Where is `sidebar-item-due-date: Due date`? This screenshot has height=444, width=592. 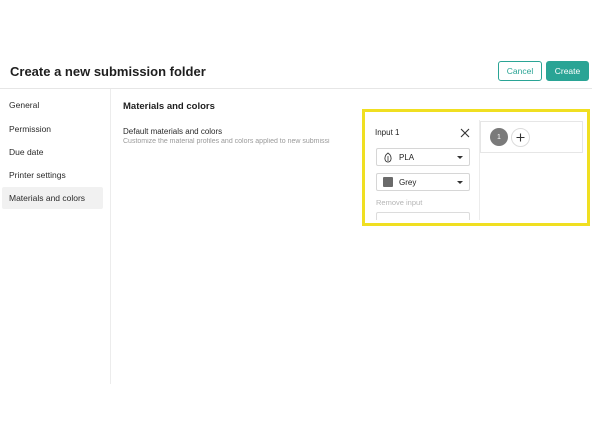 sidebar-item-due-date: Due date is located at coordinates (52, 152).